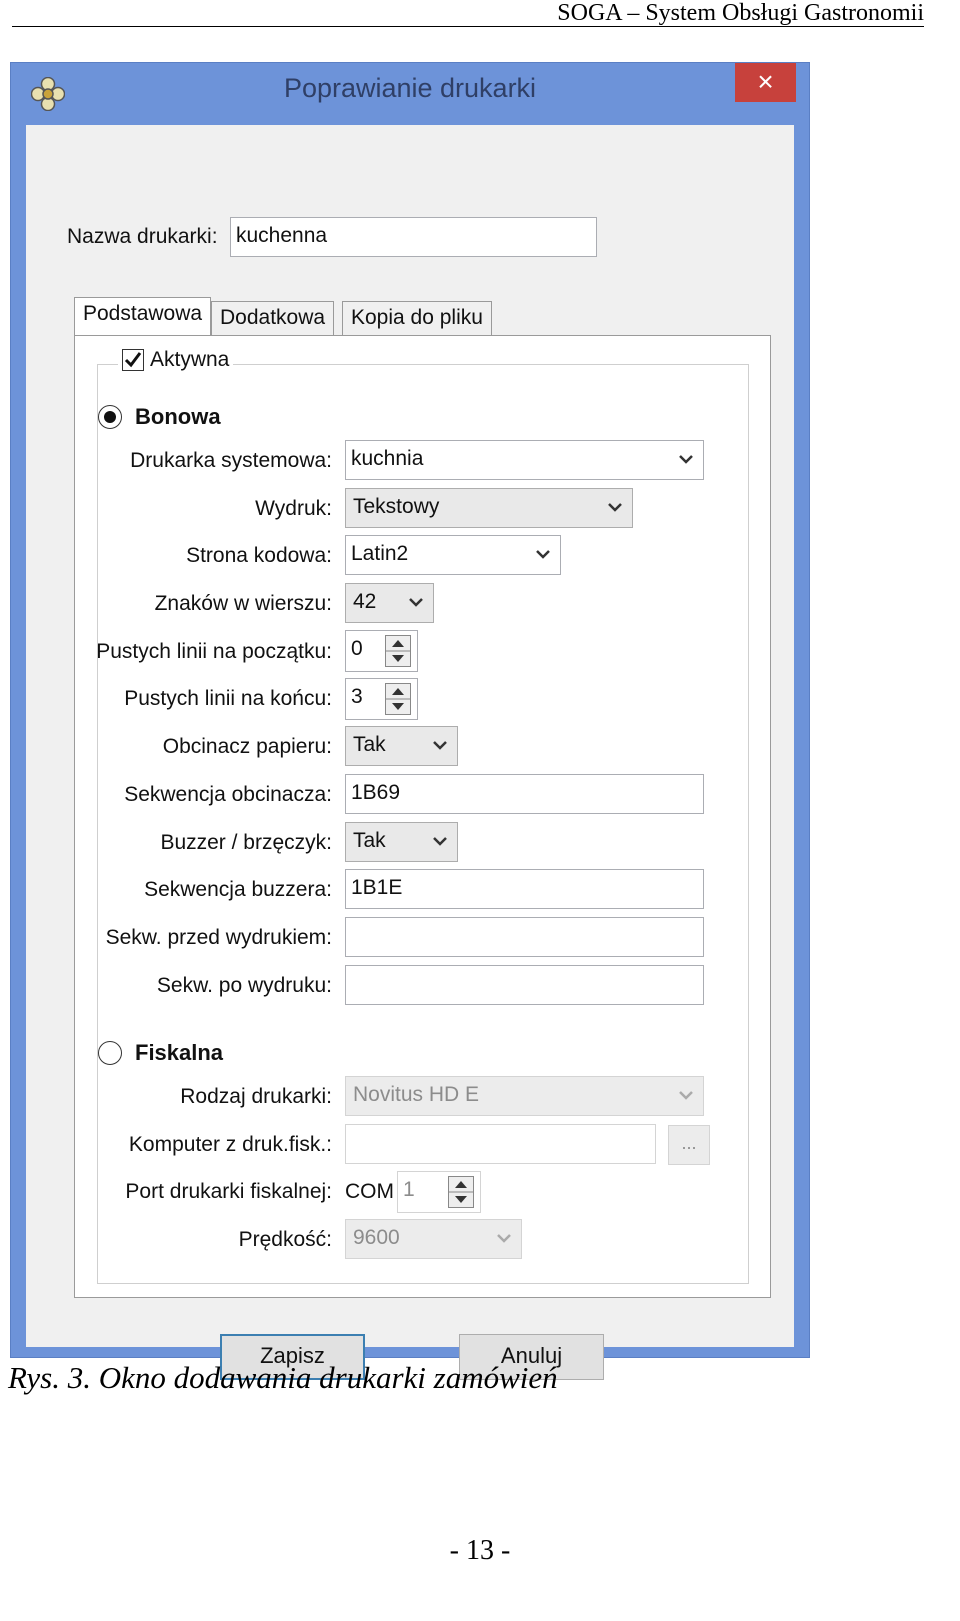  Describe the element at coordinates (524, 460) in the screenshot. I see `system-printer-select: kuchnia` at that location.